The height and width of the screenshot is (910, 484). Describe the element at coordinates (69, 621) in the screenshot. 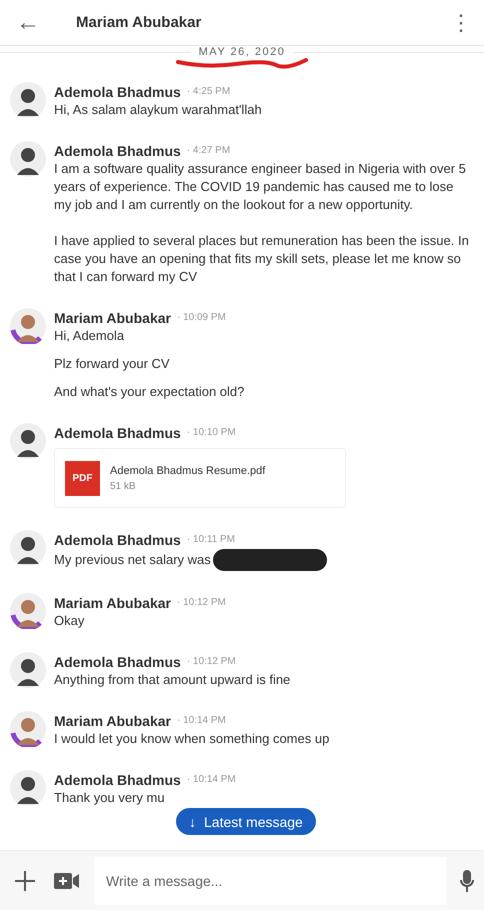

I see `message-text: Okay` at that location.